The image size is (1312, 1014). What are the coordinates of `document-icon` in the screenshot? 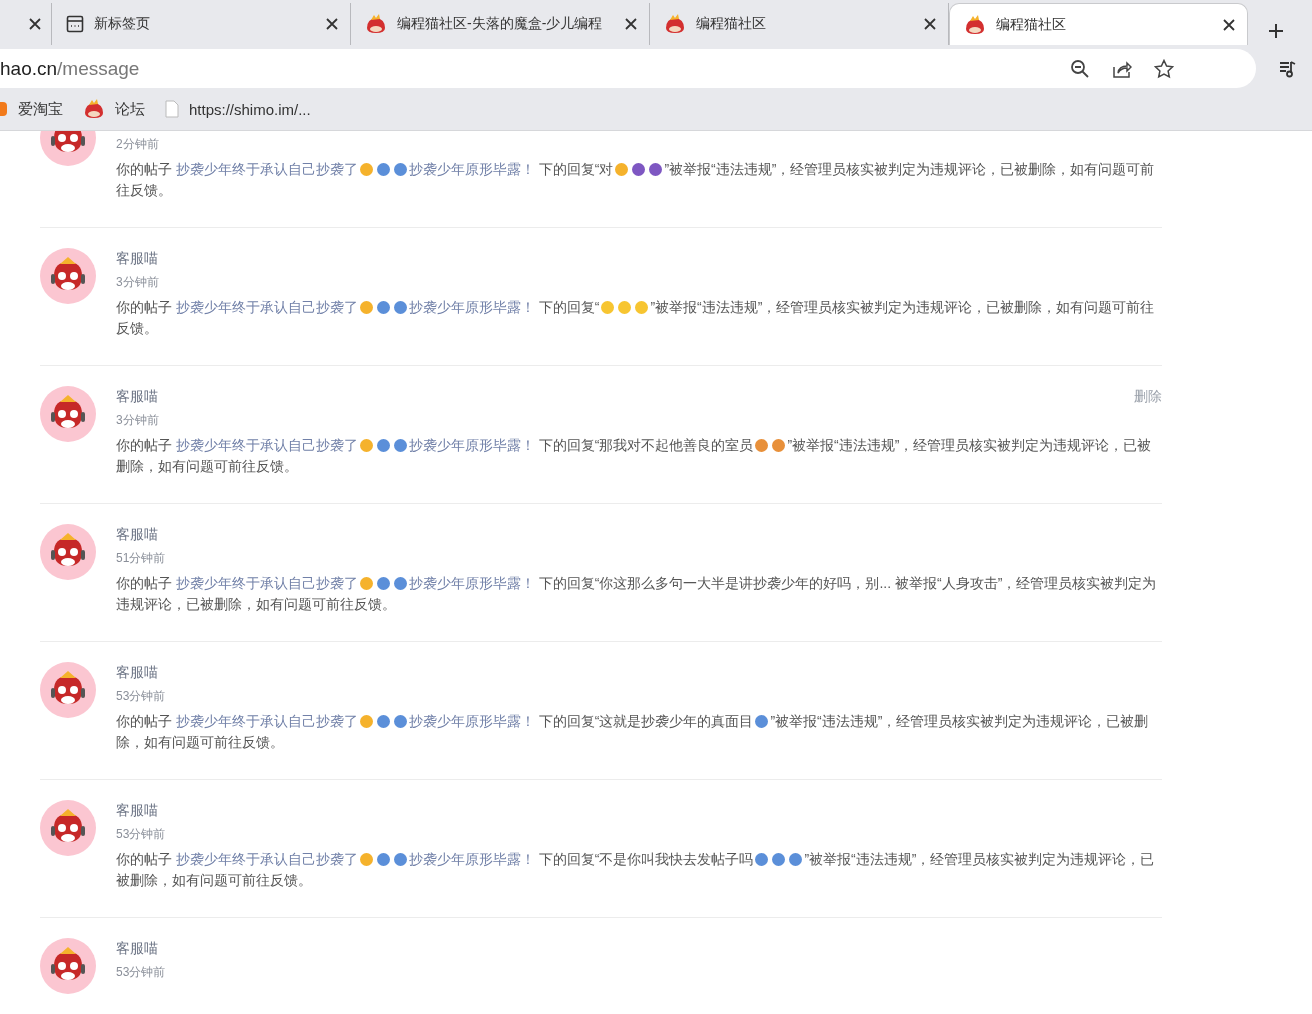 It's located at (172, 109).